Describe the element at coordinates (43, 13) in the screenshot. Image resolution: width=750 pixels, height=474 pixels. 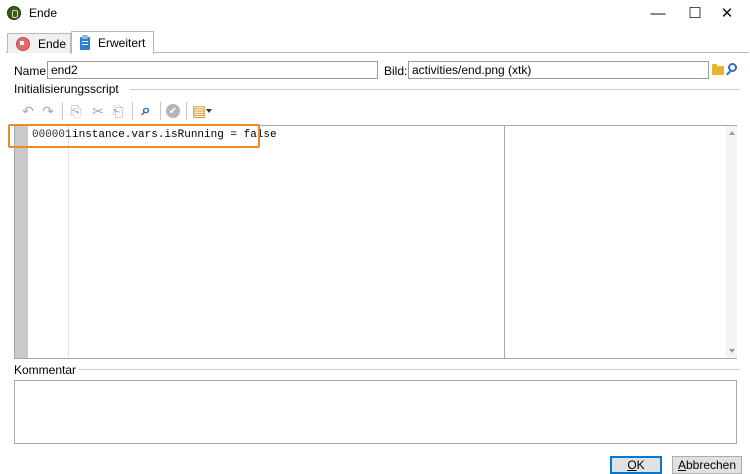
I see `window-title: Ende` at that location.